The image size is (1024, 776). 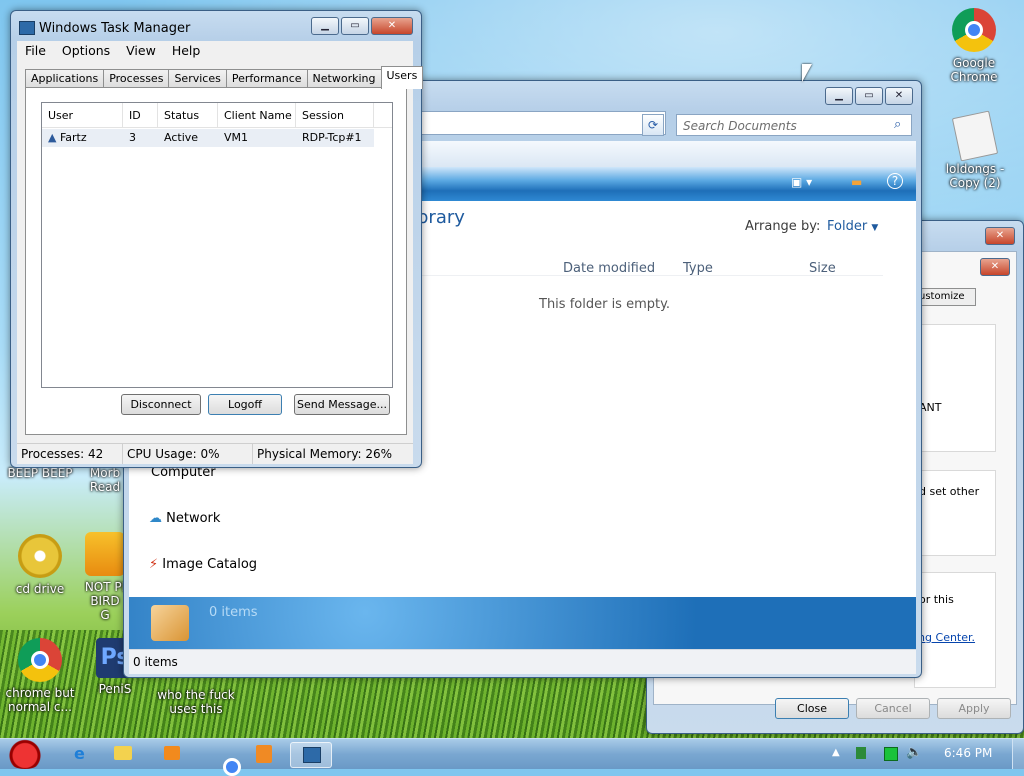 What do you see at coordinates (184, 518) in the screenshot?
I see `nav-item-network: ☁ Network` at bounding box center [184, 518].